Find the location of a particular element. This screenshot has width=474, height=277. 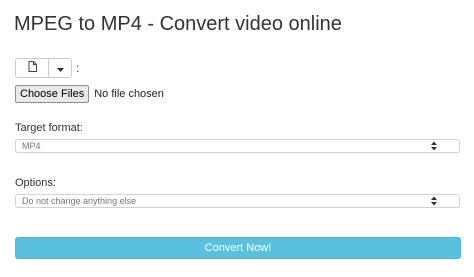

source-colon: : is located at coordinates (78, 68).